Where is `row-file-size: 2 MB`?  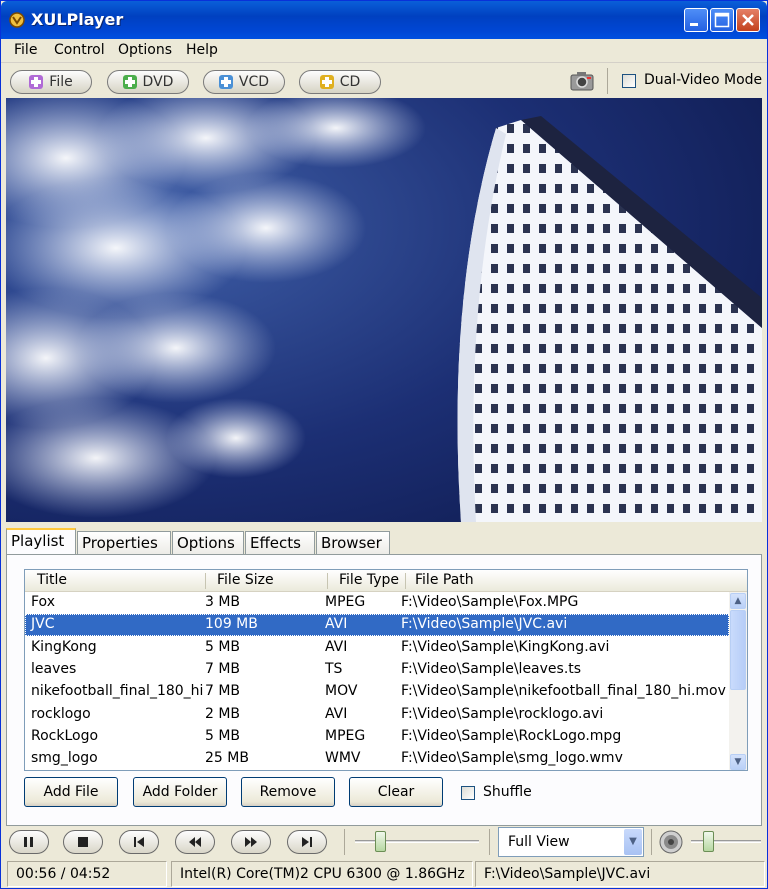 row-file-size: 2 MB is located at coordinates (223, 713).